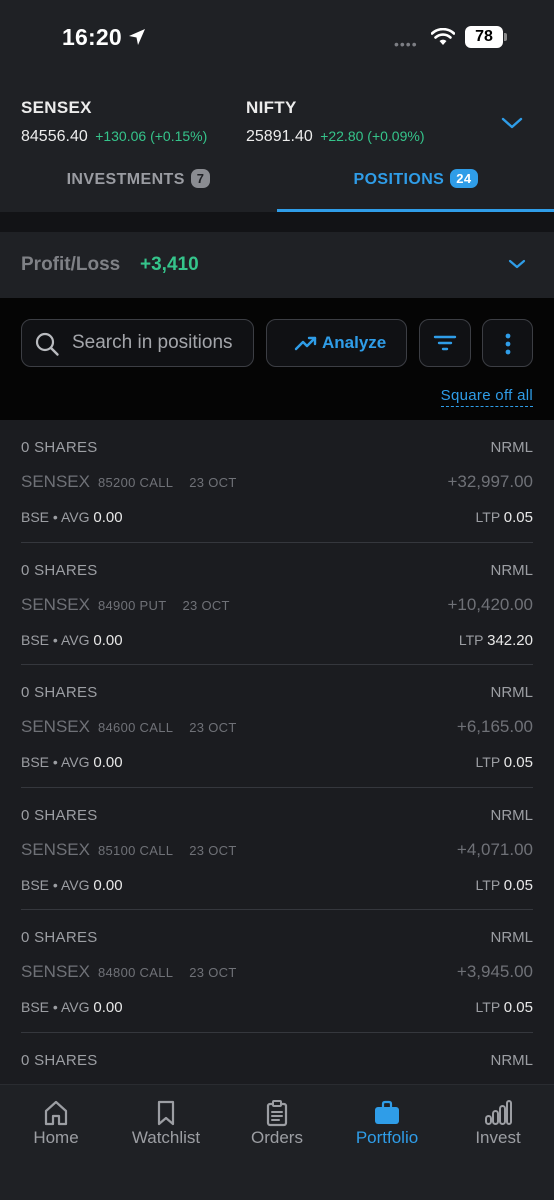 The height and width of the screenshot is (1200, 554). I want to click on position-pnl: +4,071.00, so click(494, 849).